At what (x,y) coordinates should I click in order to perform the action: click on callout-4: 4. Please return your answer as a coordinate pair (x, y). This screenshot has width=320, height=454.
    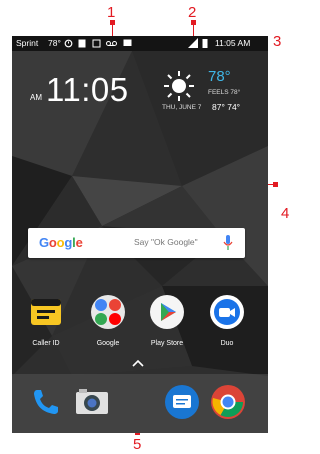
    Looking at the image, I should click on (285, 213).